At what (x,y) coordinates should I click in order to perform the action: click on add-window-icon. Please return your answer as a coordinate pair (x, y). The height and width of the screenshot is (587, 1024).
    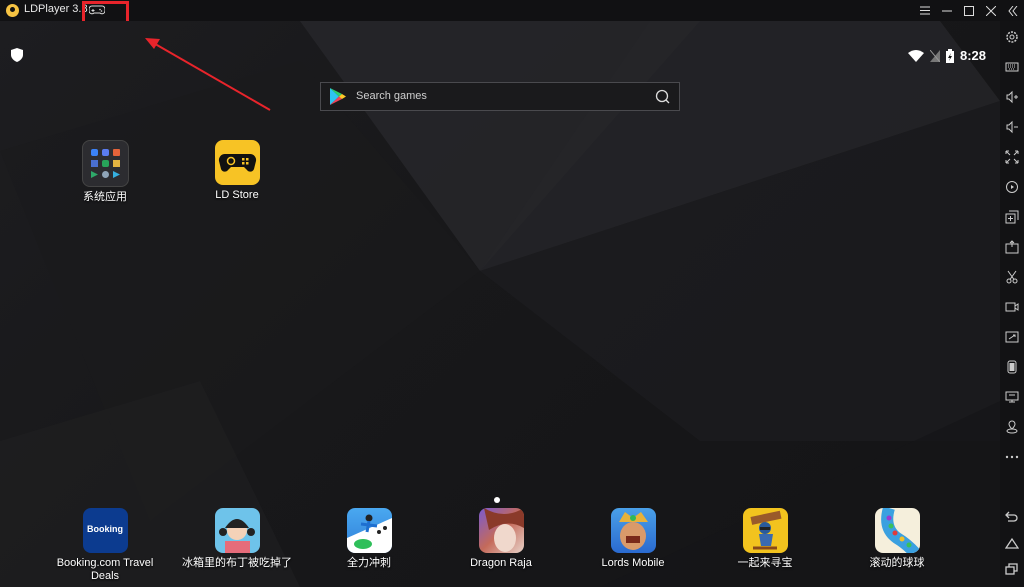
    Looking at the image, I should click on (1012, 217).